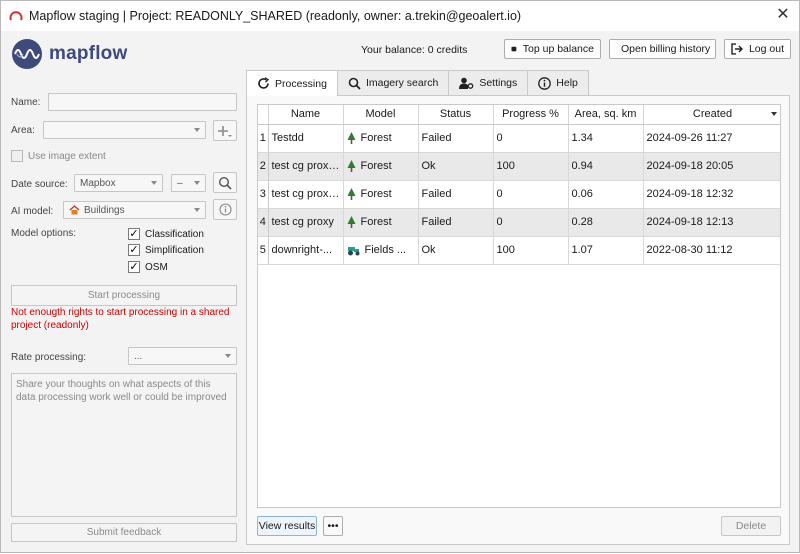  Describe the element at coordinates (134, 210) in the screenshot. I see `ai-model-select: Buildings` at that location.